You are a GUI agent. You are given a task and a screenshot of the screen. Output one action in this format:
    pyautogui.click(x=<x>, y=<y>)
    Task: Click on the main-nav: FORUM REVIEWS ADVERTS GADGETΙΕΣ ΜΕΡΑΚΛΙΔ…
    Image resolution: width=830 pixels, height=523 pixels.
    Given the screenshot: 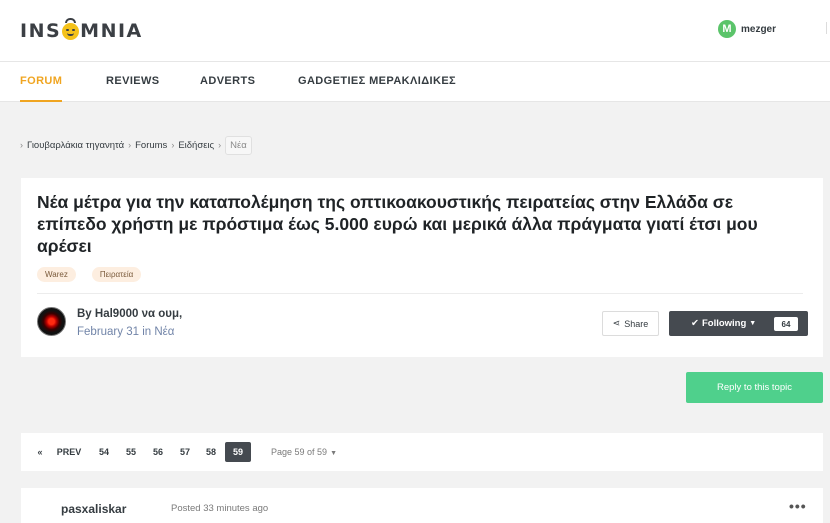 What is the action you would take?
    pyautogui.click(x=415, y=82)
    